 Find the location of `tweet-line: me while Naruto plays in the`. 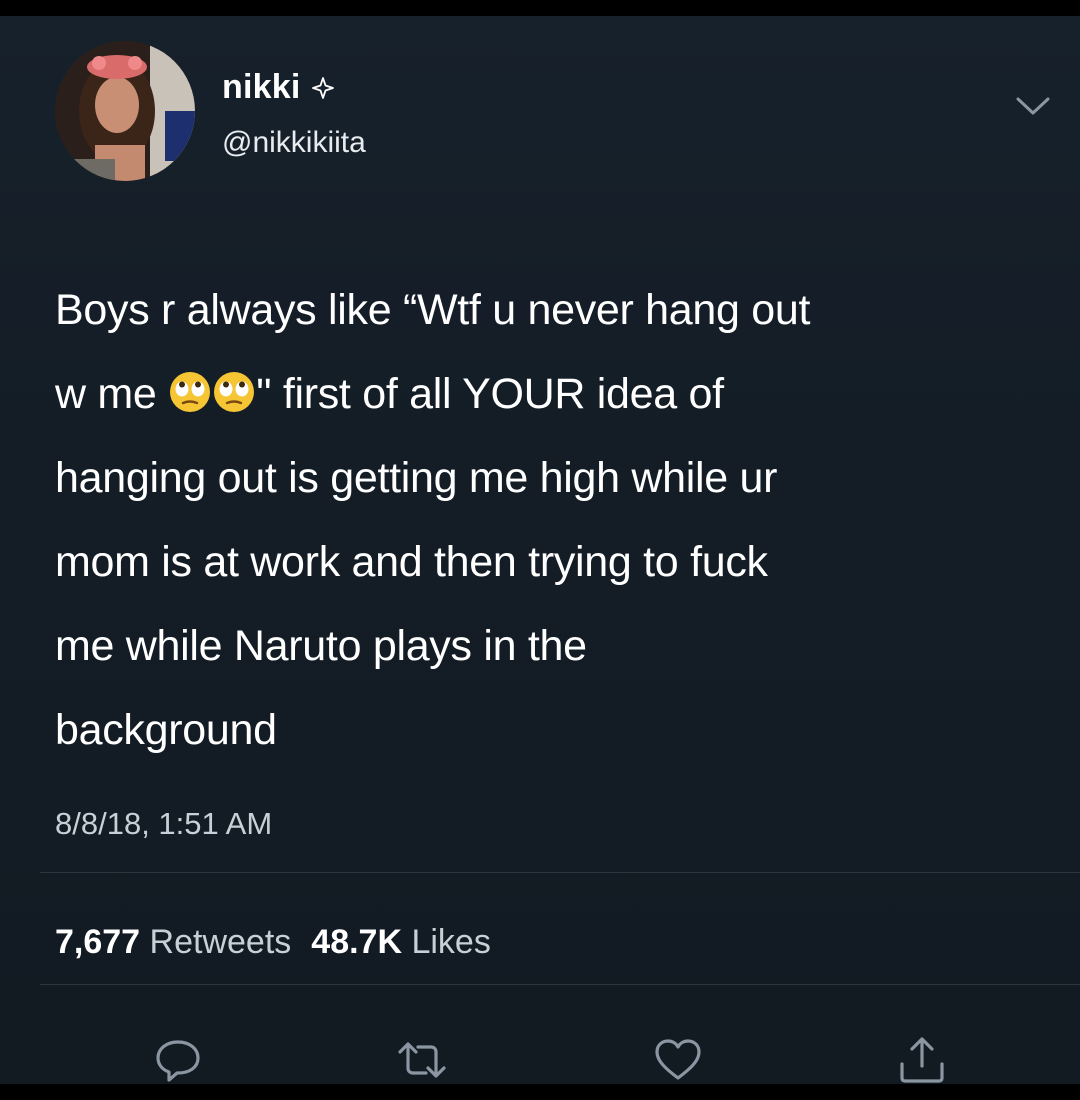

tweet-line: me while Naruto plays in the is located at coordinates (321, 646).